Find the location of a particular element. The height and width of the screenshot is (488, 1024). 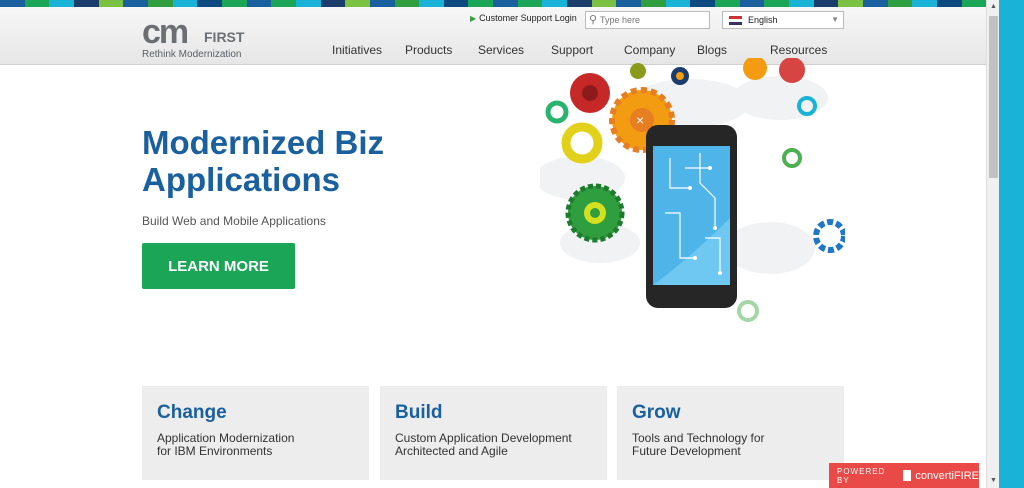

nav-item-initiatives: Initiatives is located at coordinates (357, 50).